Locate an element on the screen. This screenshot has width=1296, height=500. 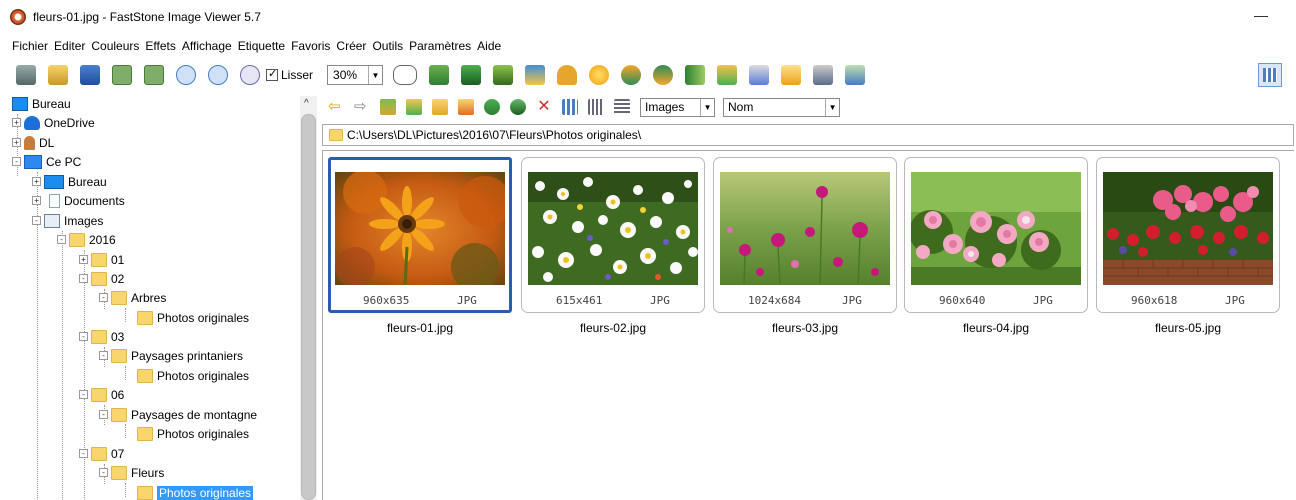
zoom-in-icon is located at coordinates (186, 75).